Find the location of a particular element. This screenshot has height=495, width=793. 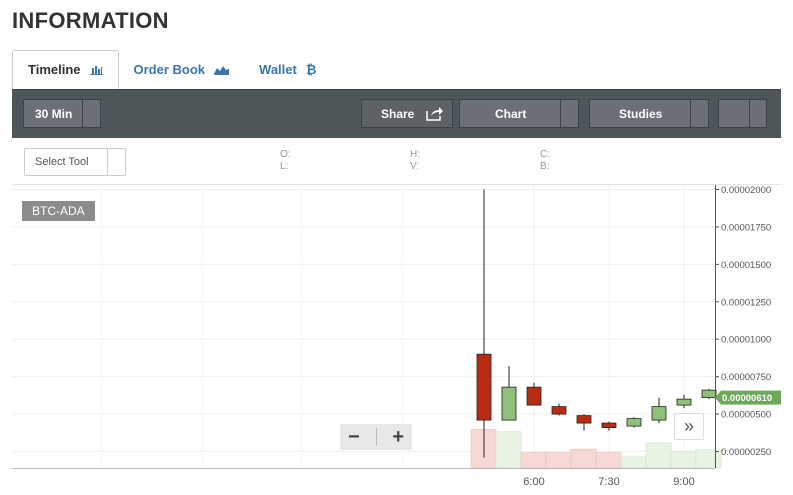

tab-label: Timeline is located at coordinates (54, 69).